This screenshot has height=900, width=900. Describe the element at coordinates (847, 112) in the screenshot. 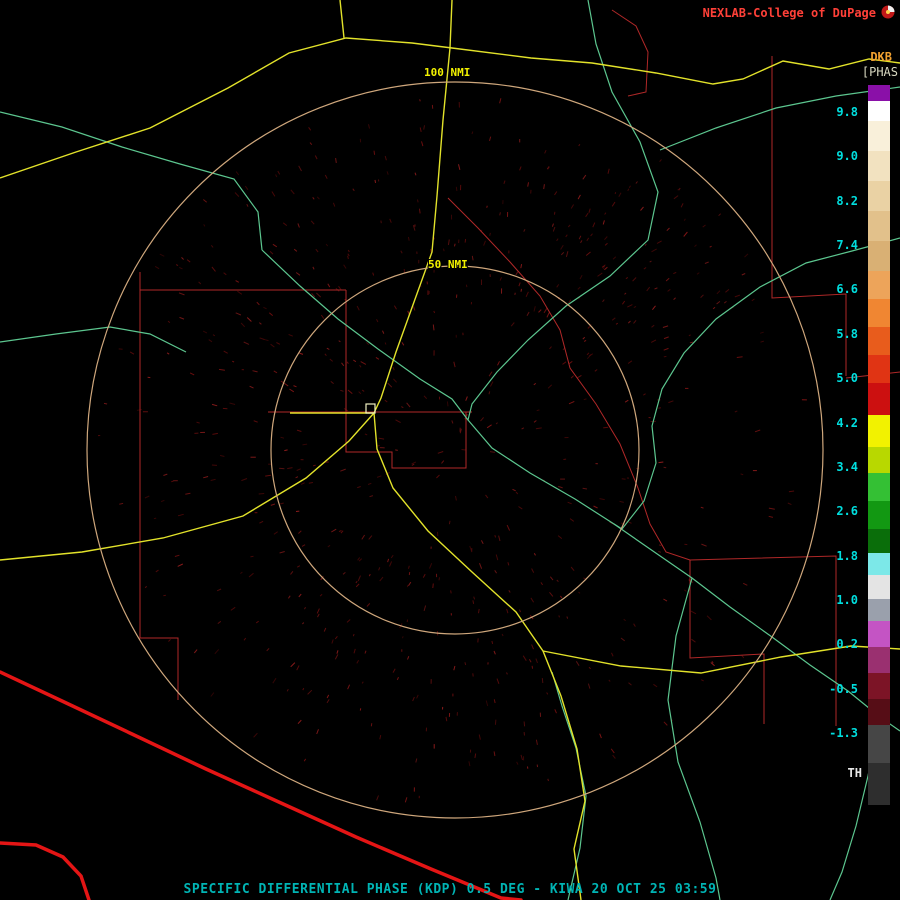

I see `colorbar-tick-label: 9.8` at that location.